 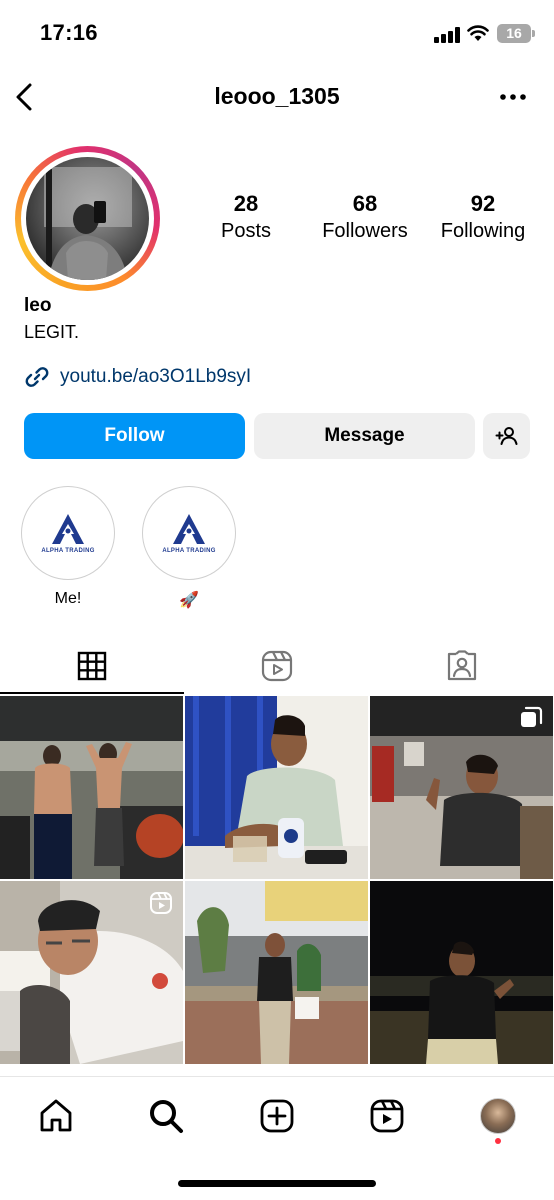 I want to click on tab-reels, so click(x=277, y=666).